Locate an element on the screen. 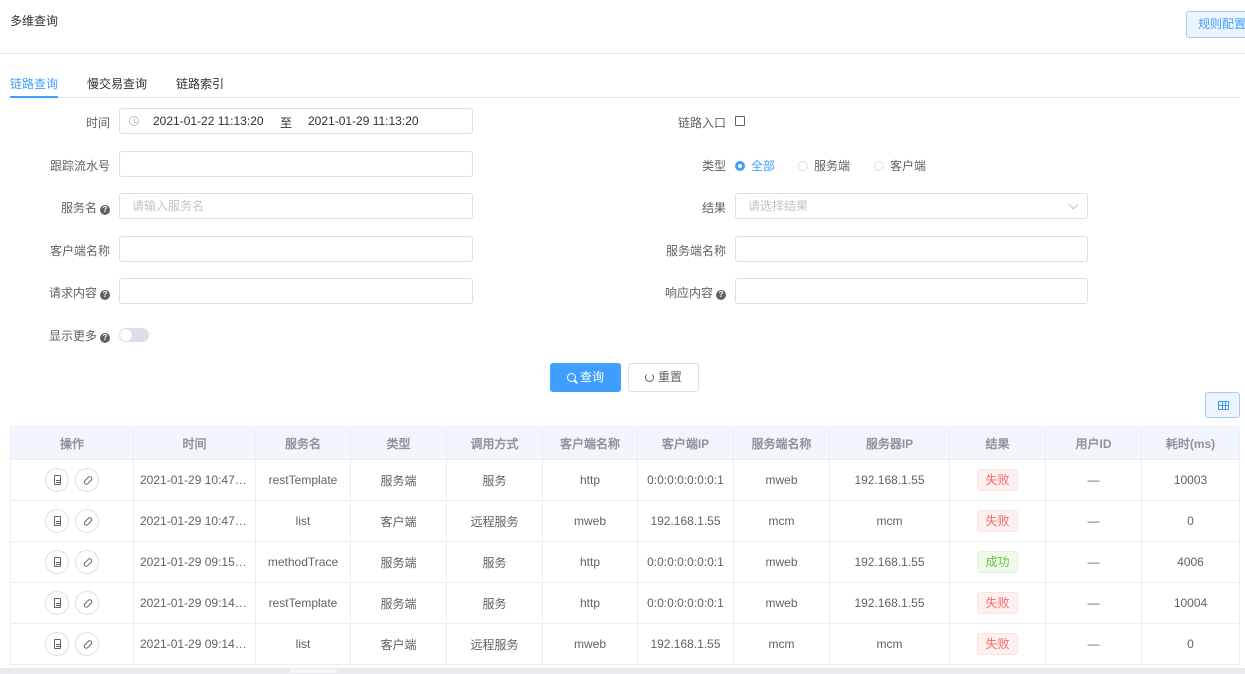 The width and height of the screenshot is (1245, 674). time-end: 2021-01-29 11:13:20 is located at coordinates (363, 121).